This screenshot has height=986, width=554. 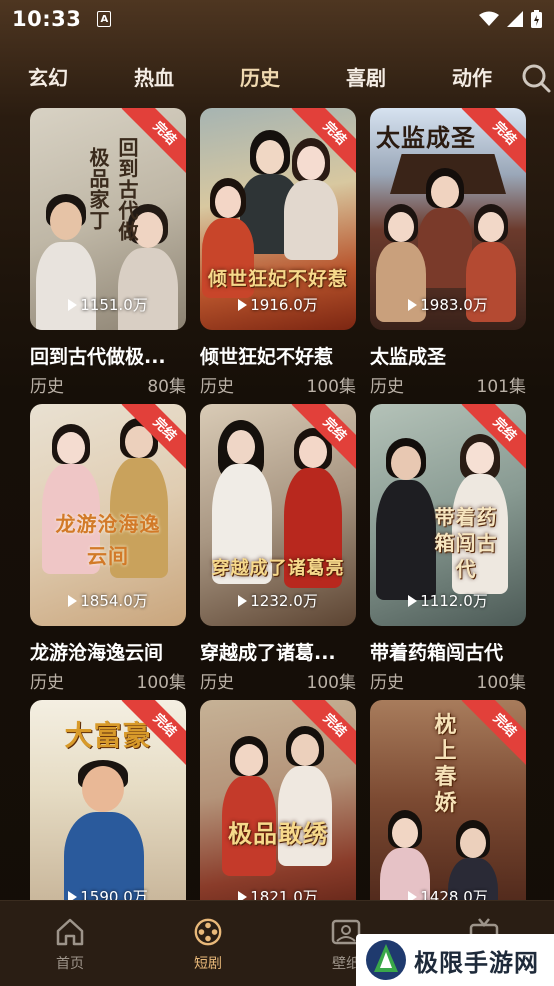 I want to click on drama-poster: 回到古代做极品家丁 完结 1151.0万, so click(x=108, y=219).